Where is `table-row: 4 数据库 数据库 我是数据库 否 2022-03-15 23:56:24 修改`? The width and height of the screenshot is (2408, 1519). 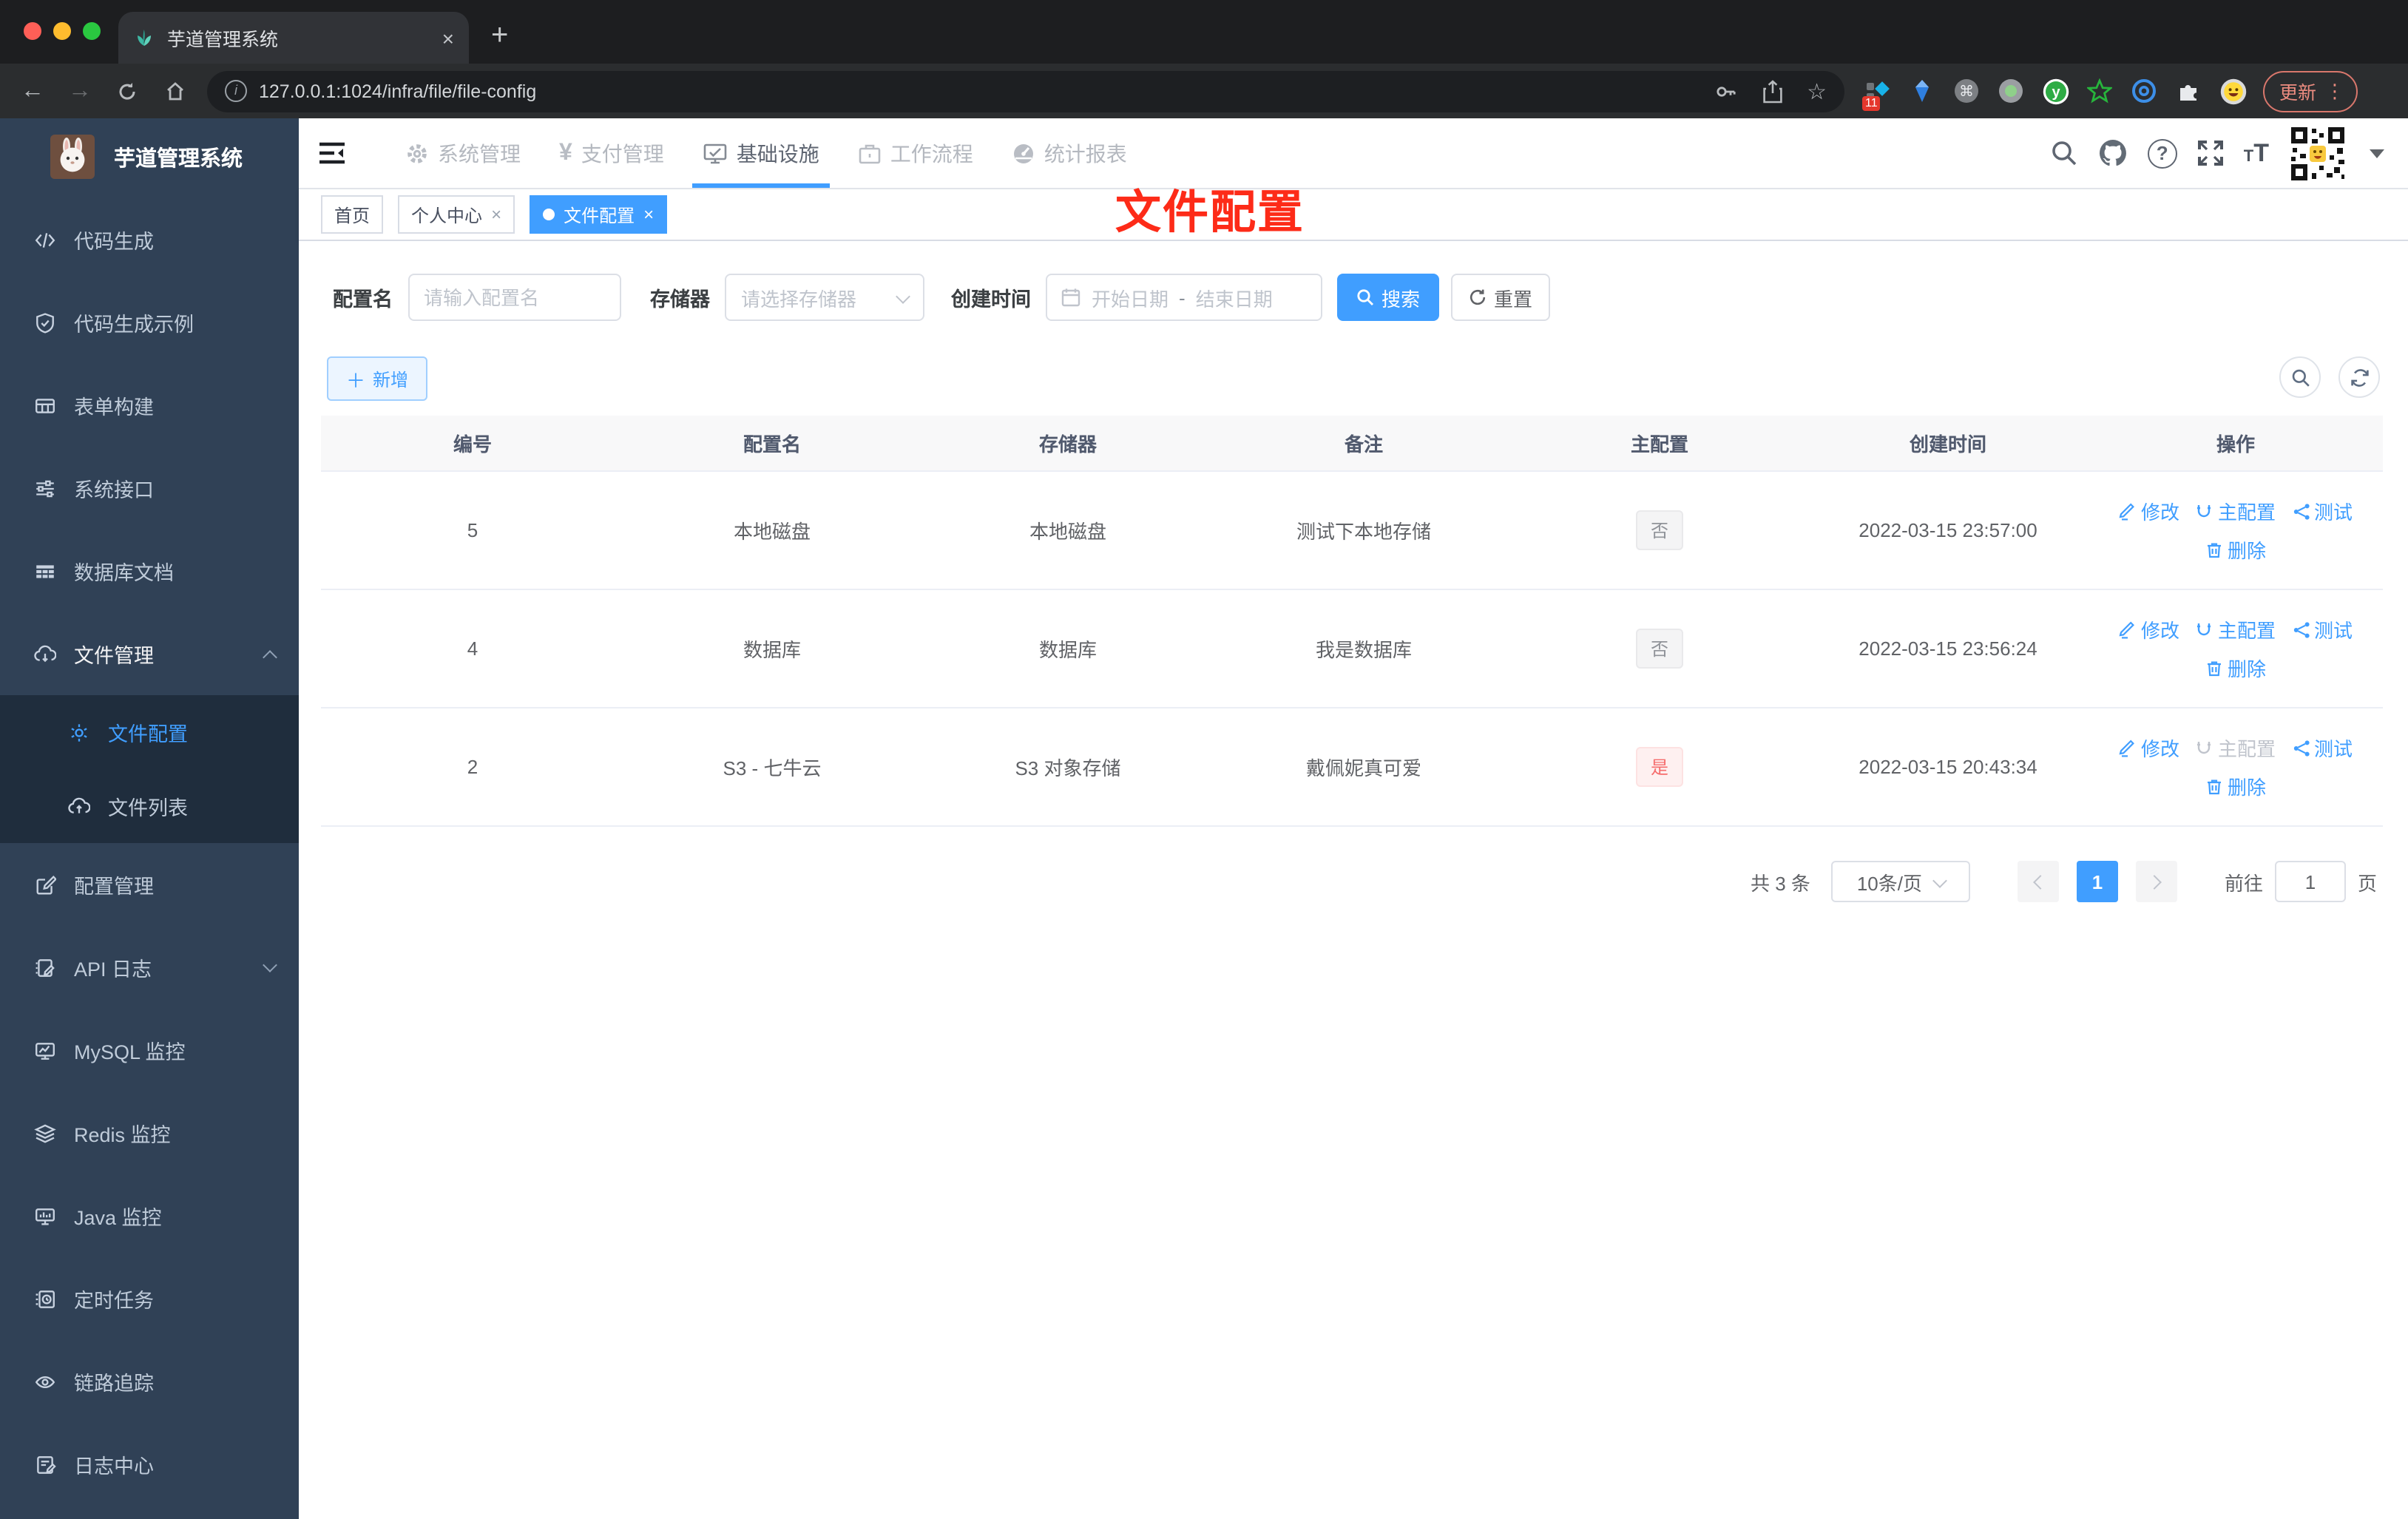 table-row: 4 数据库 数据库 我是数据库 否 2022-03-15 23:56:24 修改 is located at coordinates (1352, 649).